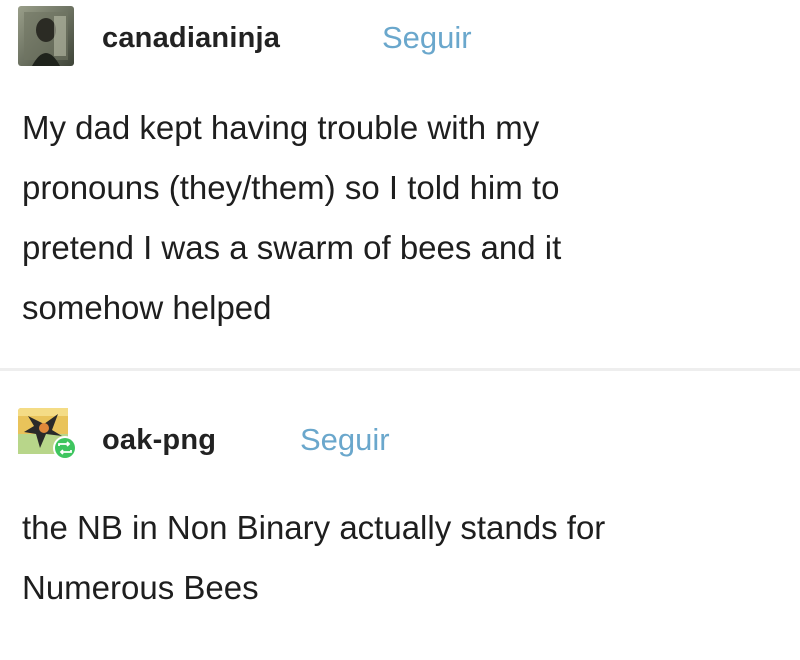 The height and width of the screenshot is (660, 800). Describe the element at coordinates (140, 587) in the screenshot. I see `post-body-line: Numerous Bees` at that location.